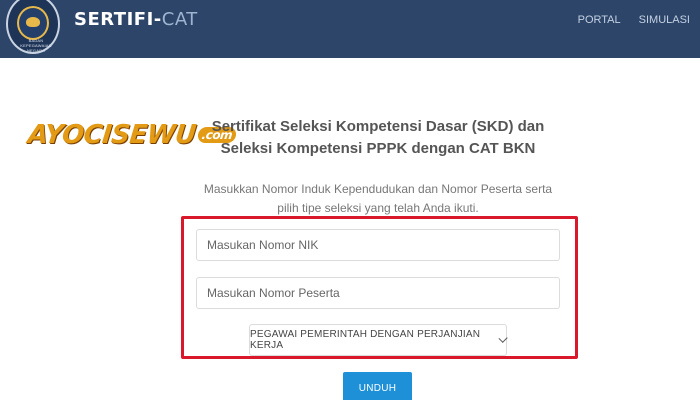 Image resolution: width=700 pixels, height=400 pixels. What do you see at coordinates (378, 245) in the screenshot?
I see `nik-input` at bounding box center [378, 245].